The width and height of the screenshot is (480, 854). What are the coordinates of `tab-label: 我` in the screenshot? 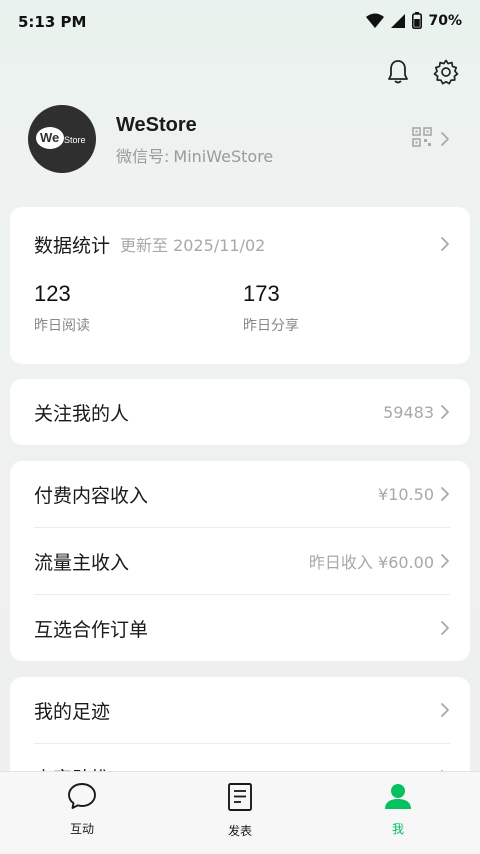 It's located at (397, 829).